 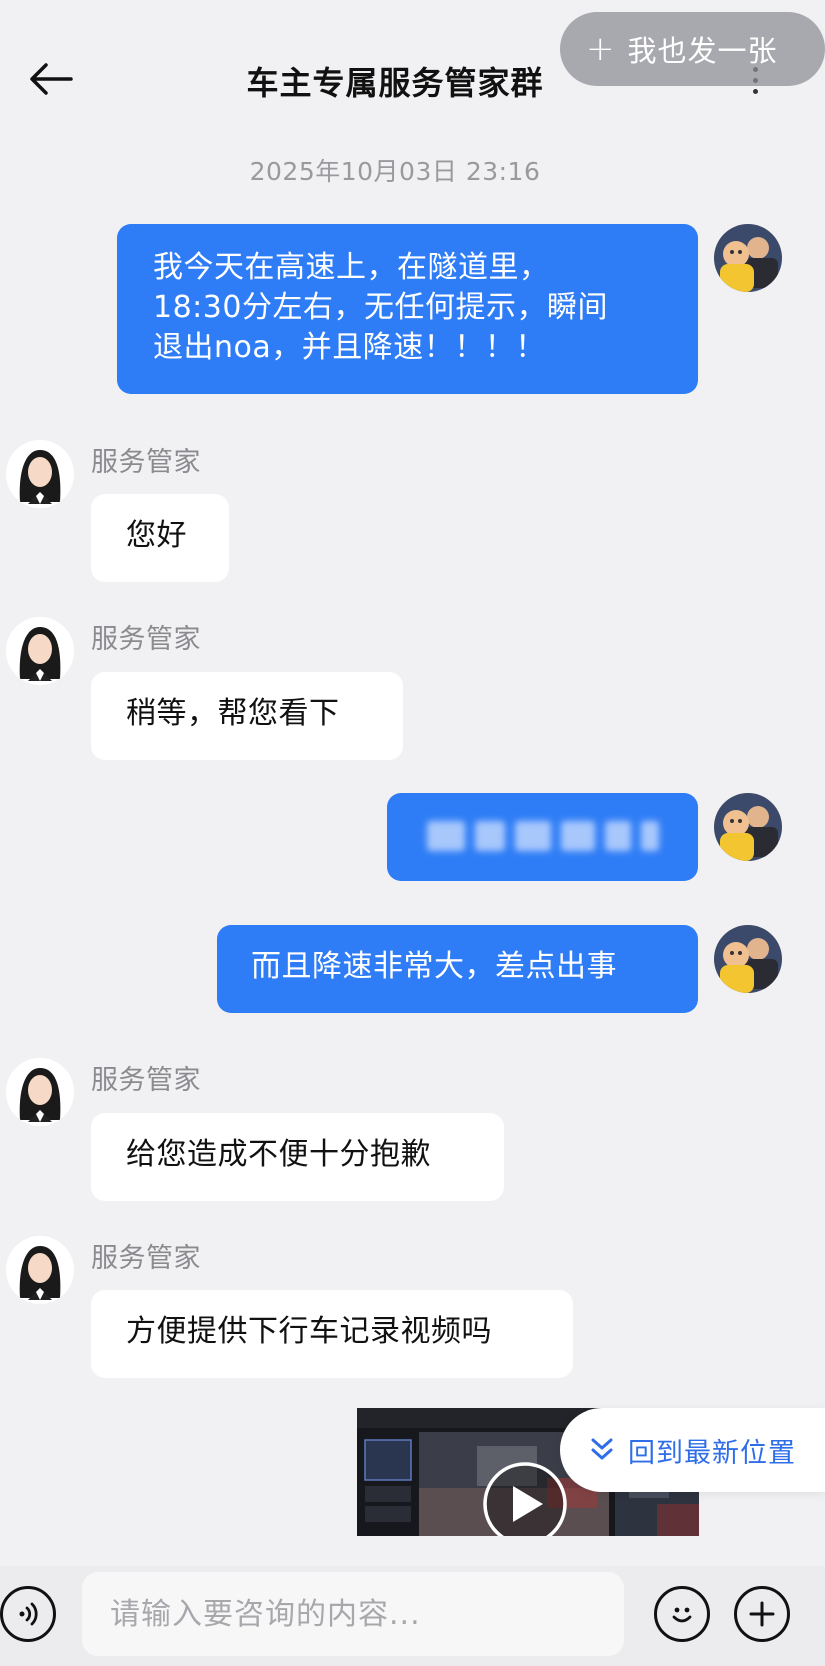 What do you see at coordinates (233, 713) in the screenshot?
I see `message-text: 稍等，帮您看下` at bounding box center [233, 713].